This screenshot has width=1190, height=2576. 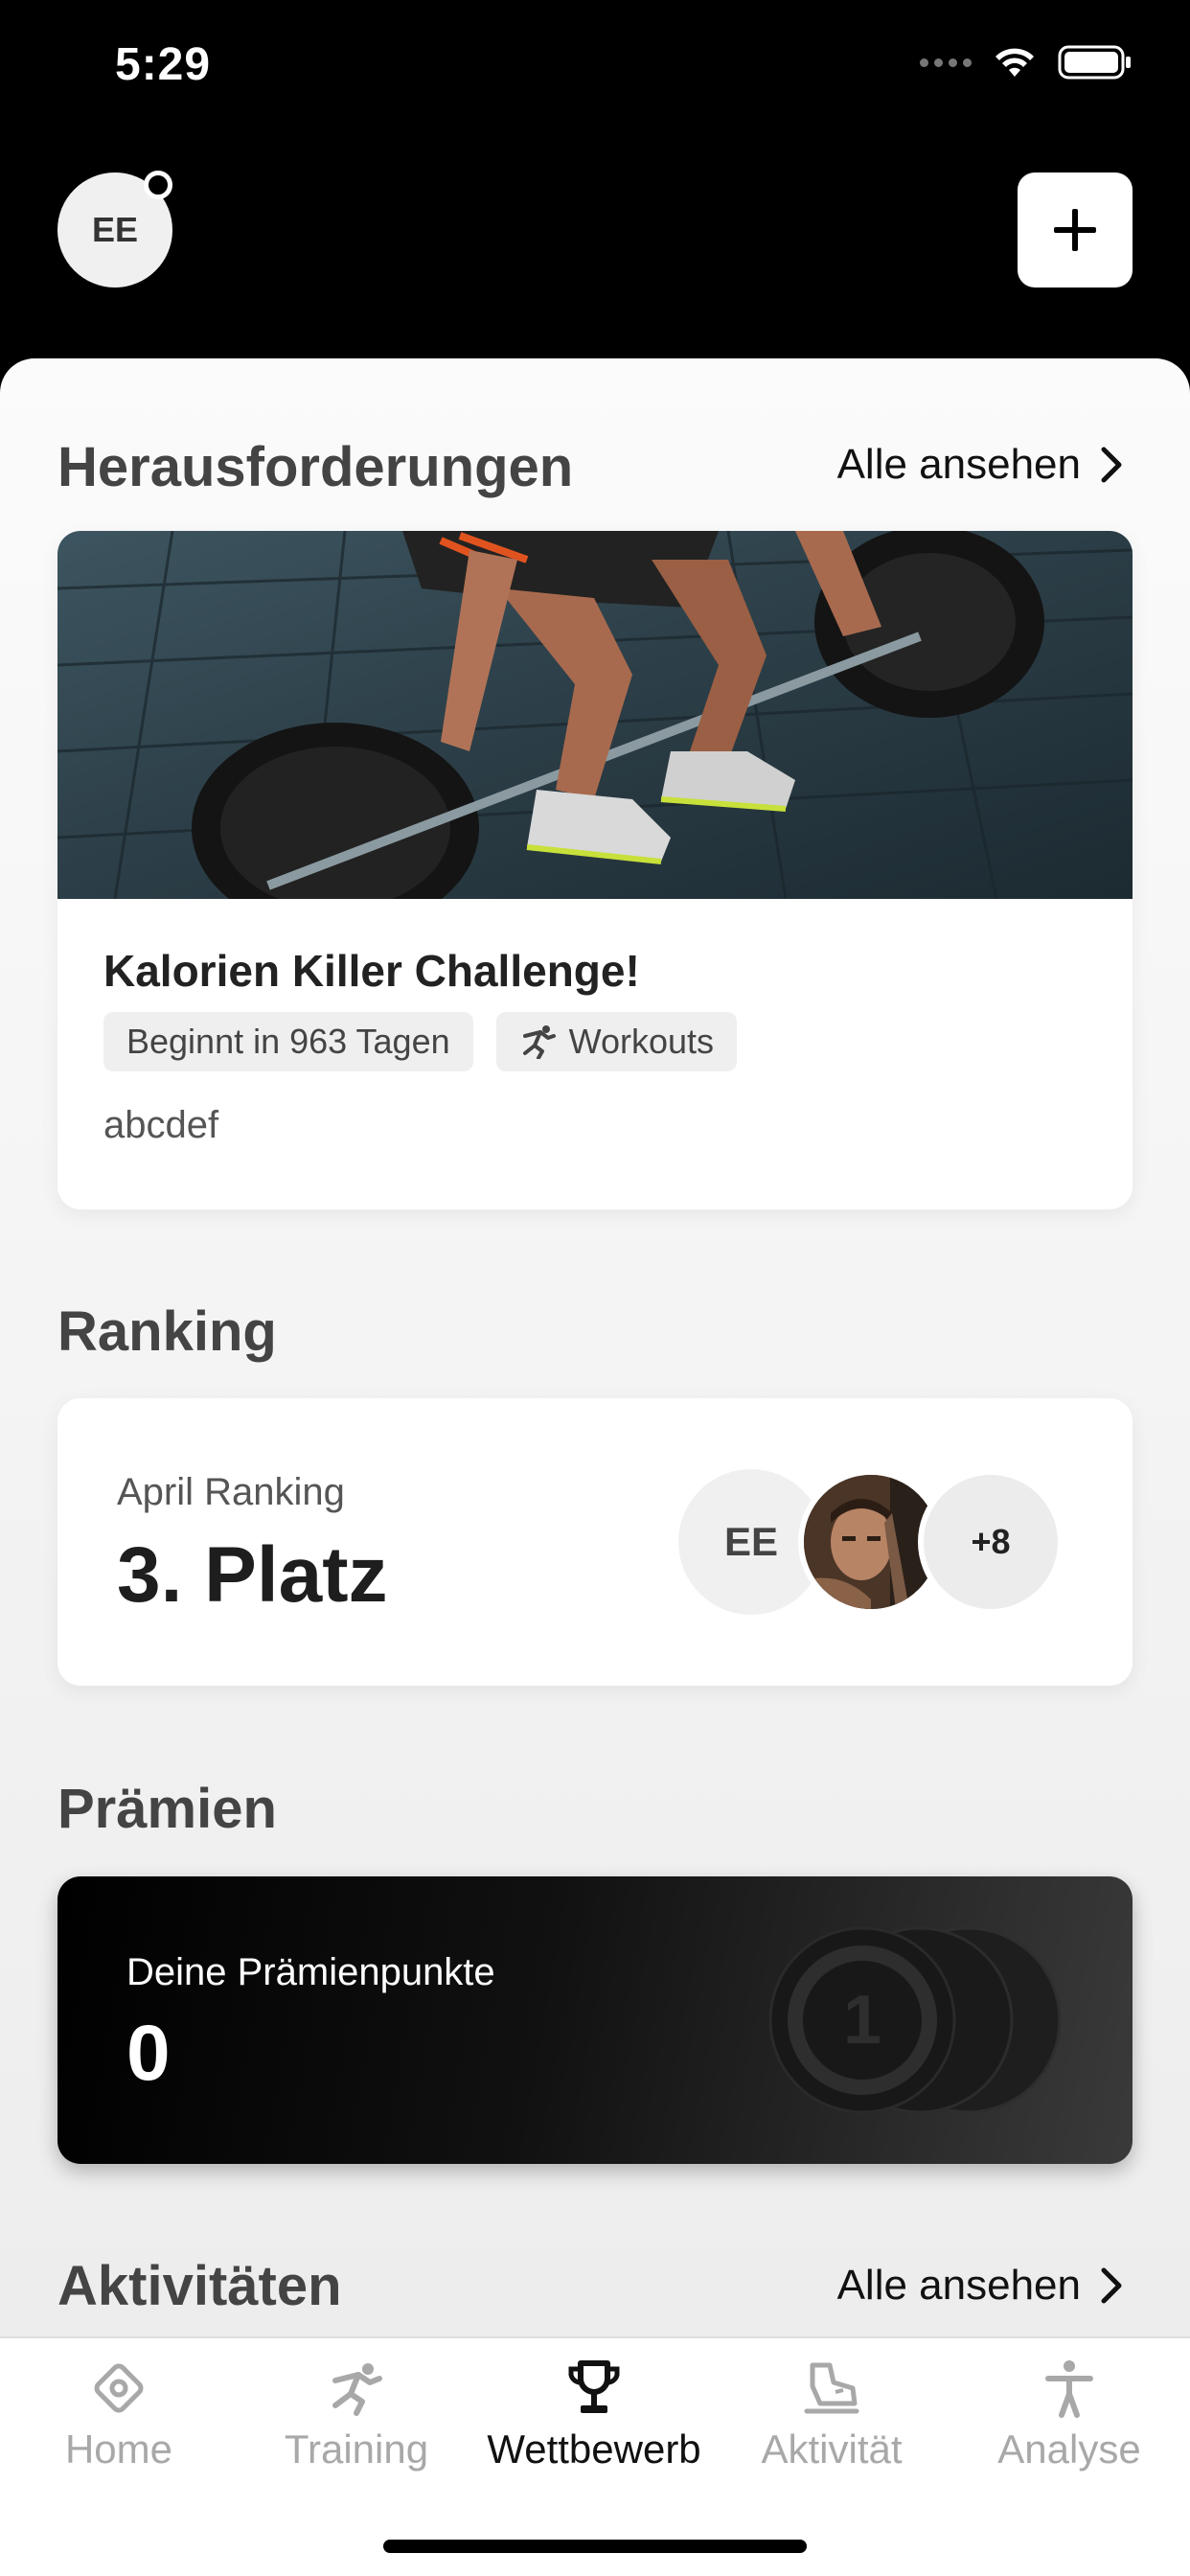 What do you see at coordinates (167, 1809) in the screenshot?
I see `rewards-title: Prämien` at bounding box center [167, 1809].